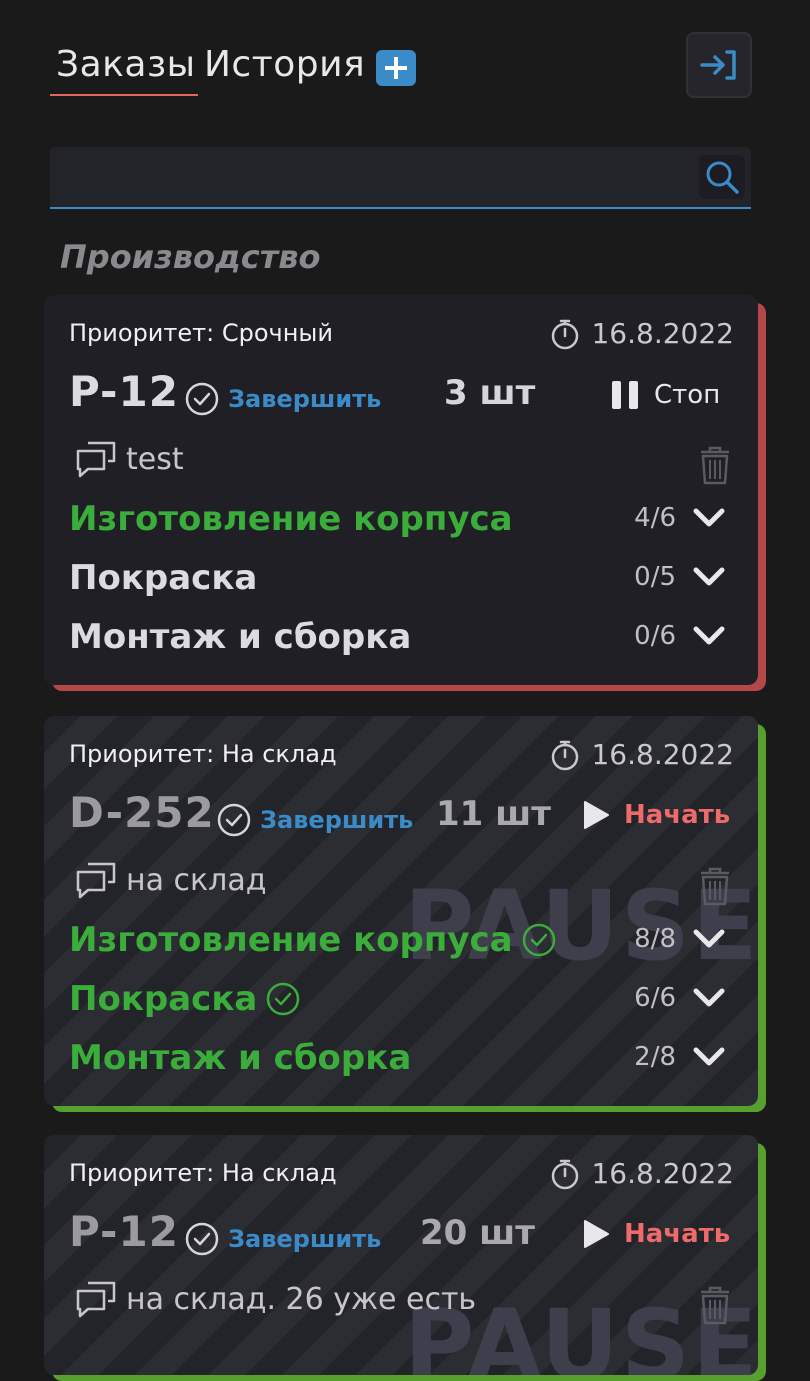  What do you see at coordinates (477, 1233) in the screenshot?
I see `order-quantity: 20 шт` at bounding box center [477, 1233].